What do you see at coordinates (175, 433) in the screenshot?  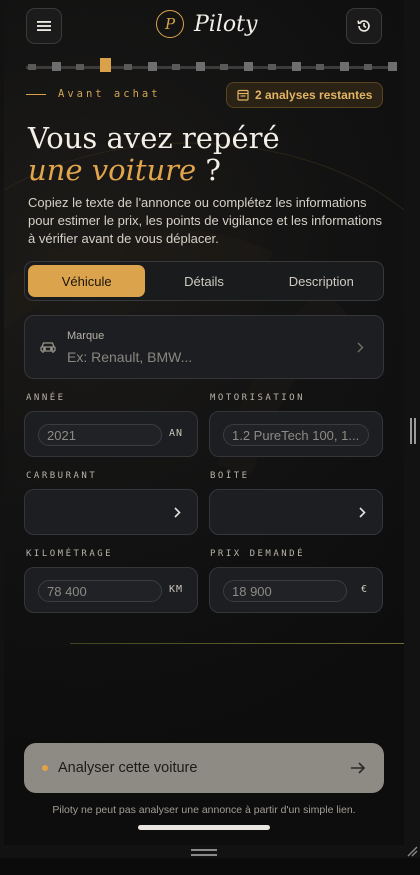 I see `year-unit: AN` at bounding box center [175, 433].